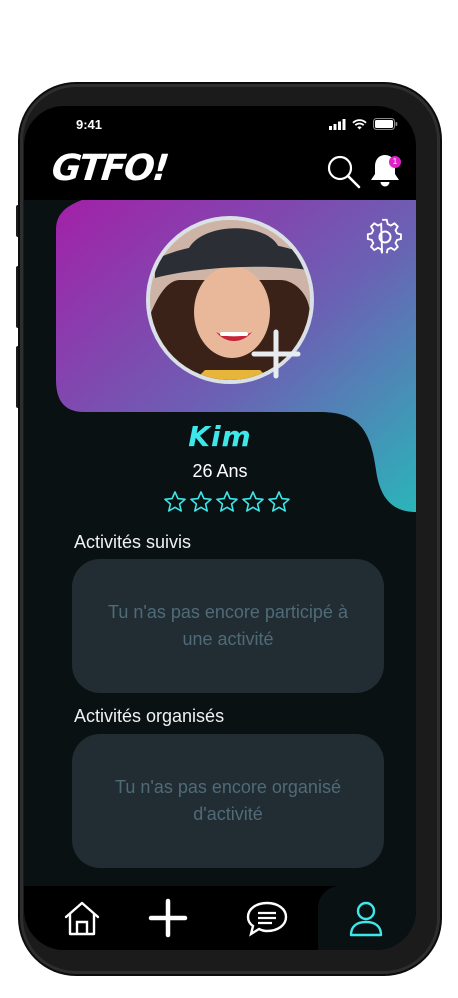 The height and width of the screenshot is (998, 458). I want to click on organized-activities-empty-message: Tu n'as pas encore organisé d'activité, so click(228, 800).